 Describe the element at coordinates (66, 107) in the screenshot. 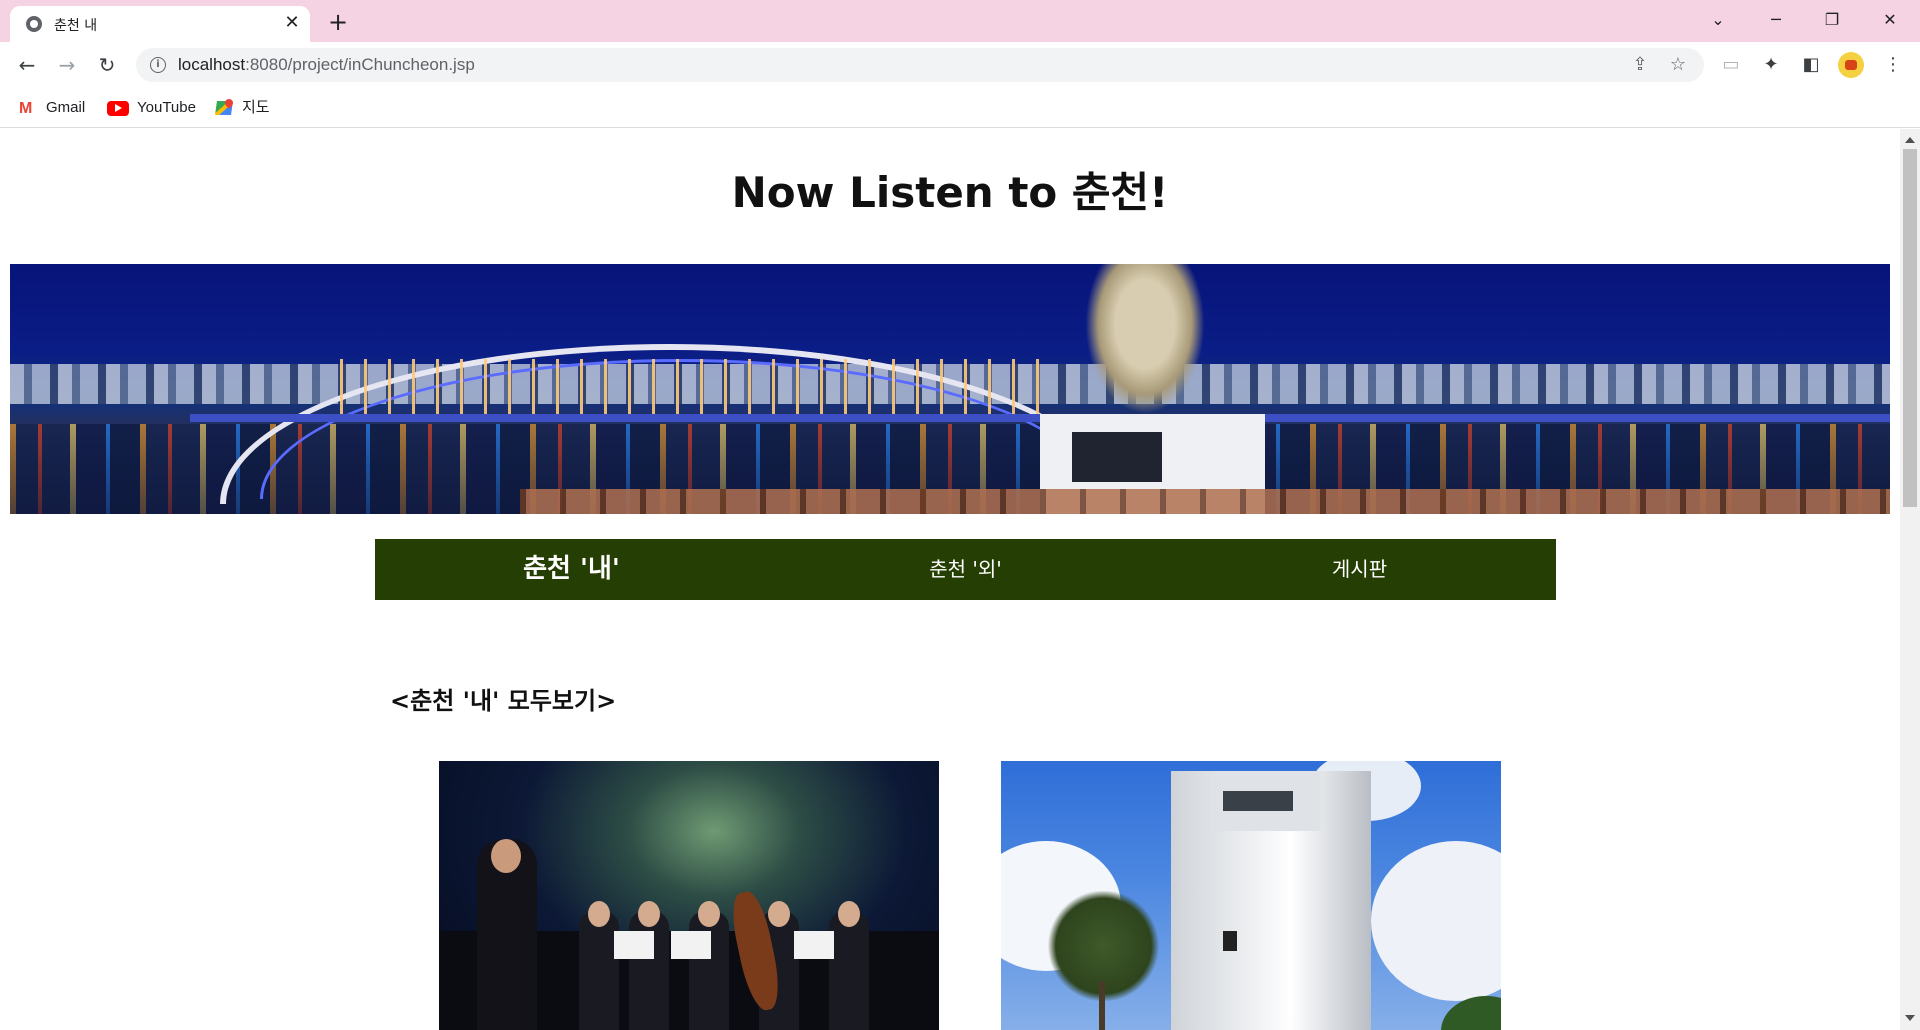

I see `bookmark-label: Gmail` at that location.